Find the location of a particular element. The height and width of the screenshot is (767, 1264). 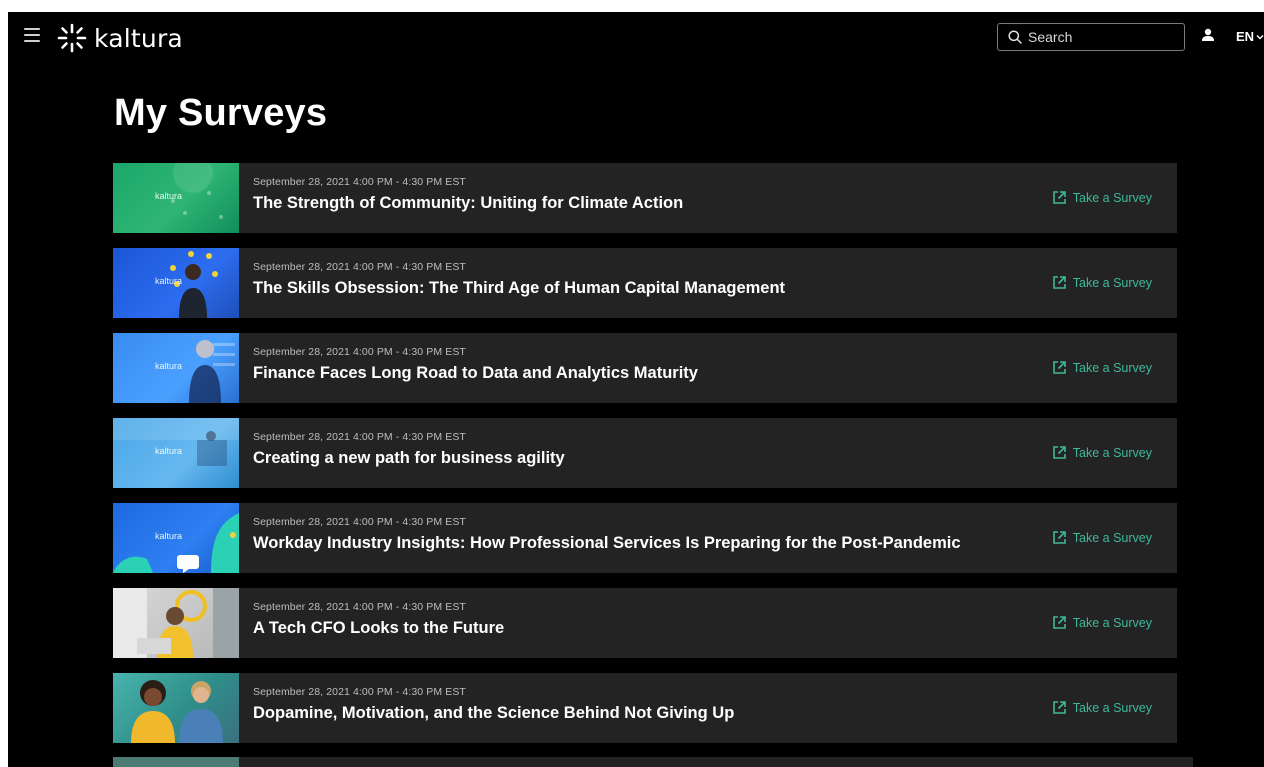

survey-row-partial is located at coordinates (653, 762).